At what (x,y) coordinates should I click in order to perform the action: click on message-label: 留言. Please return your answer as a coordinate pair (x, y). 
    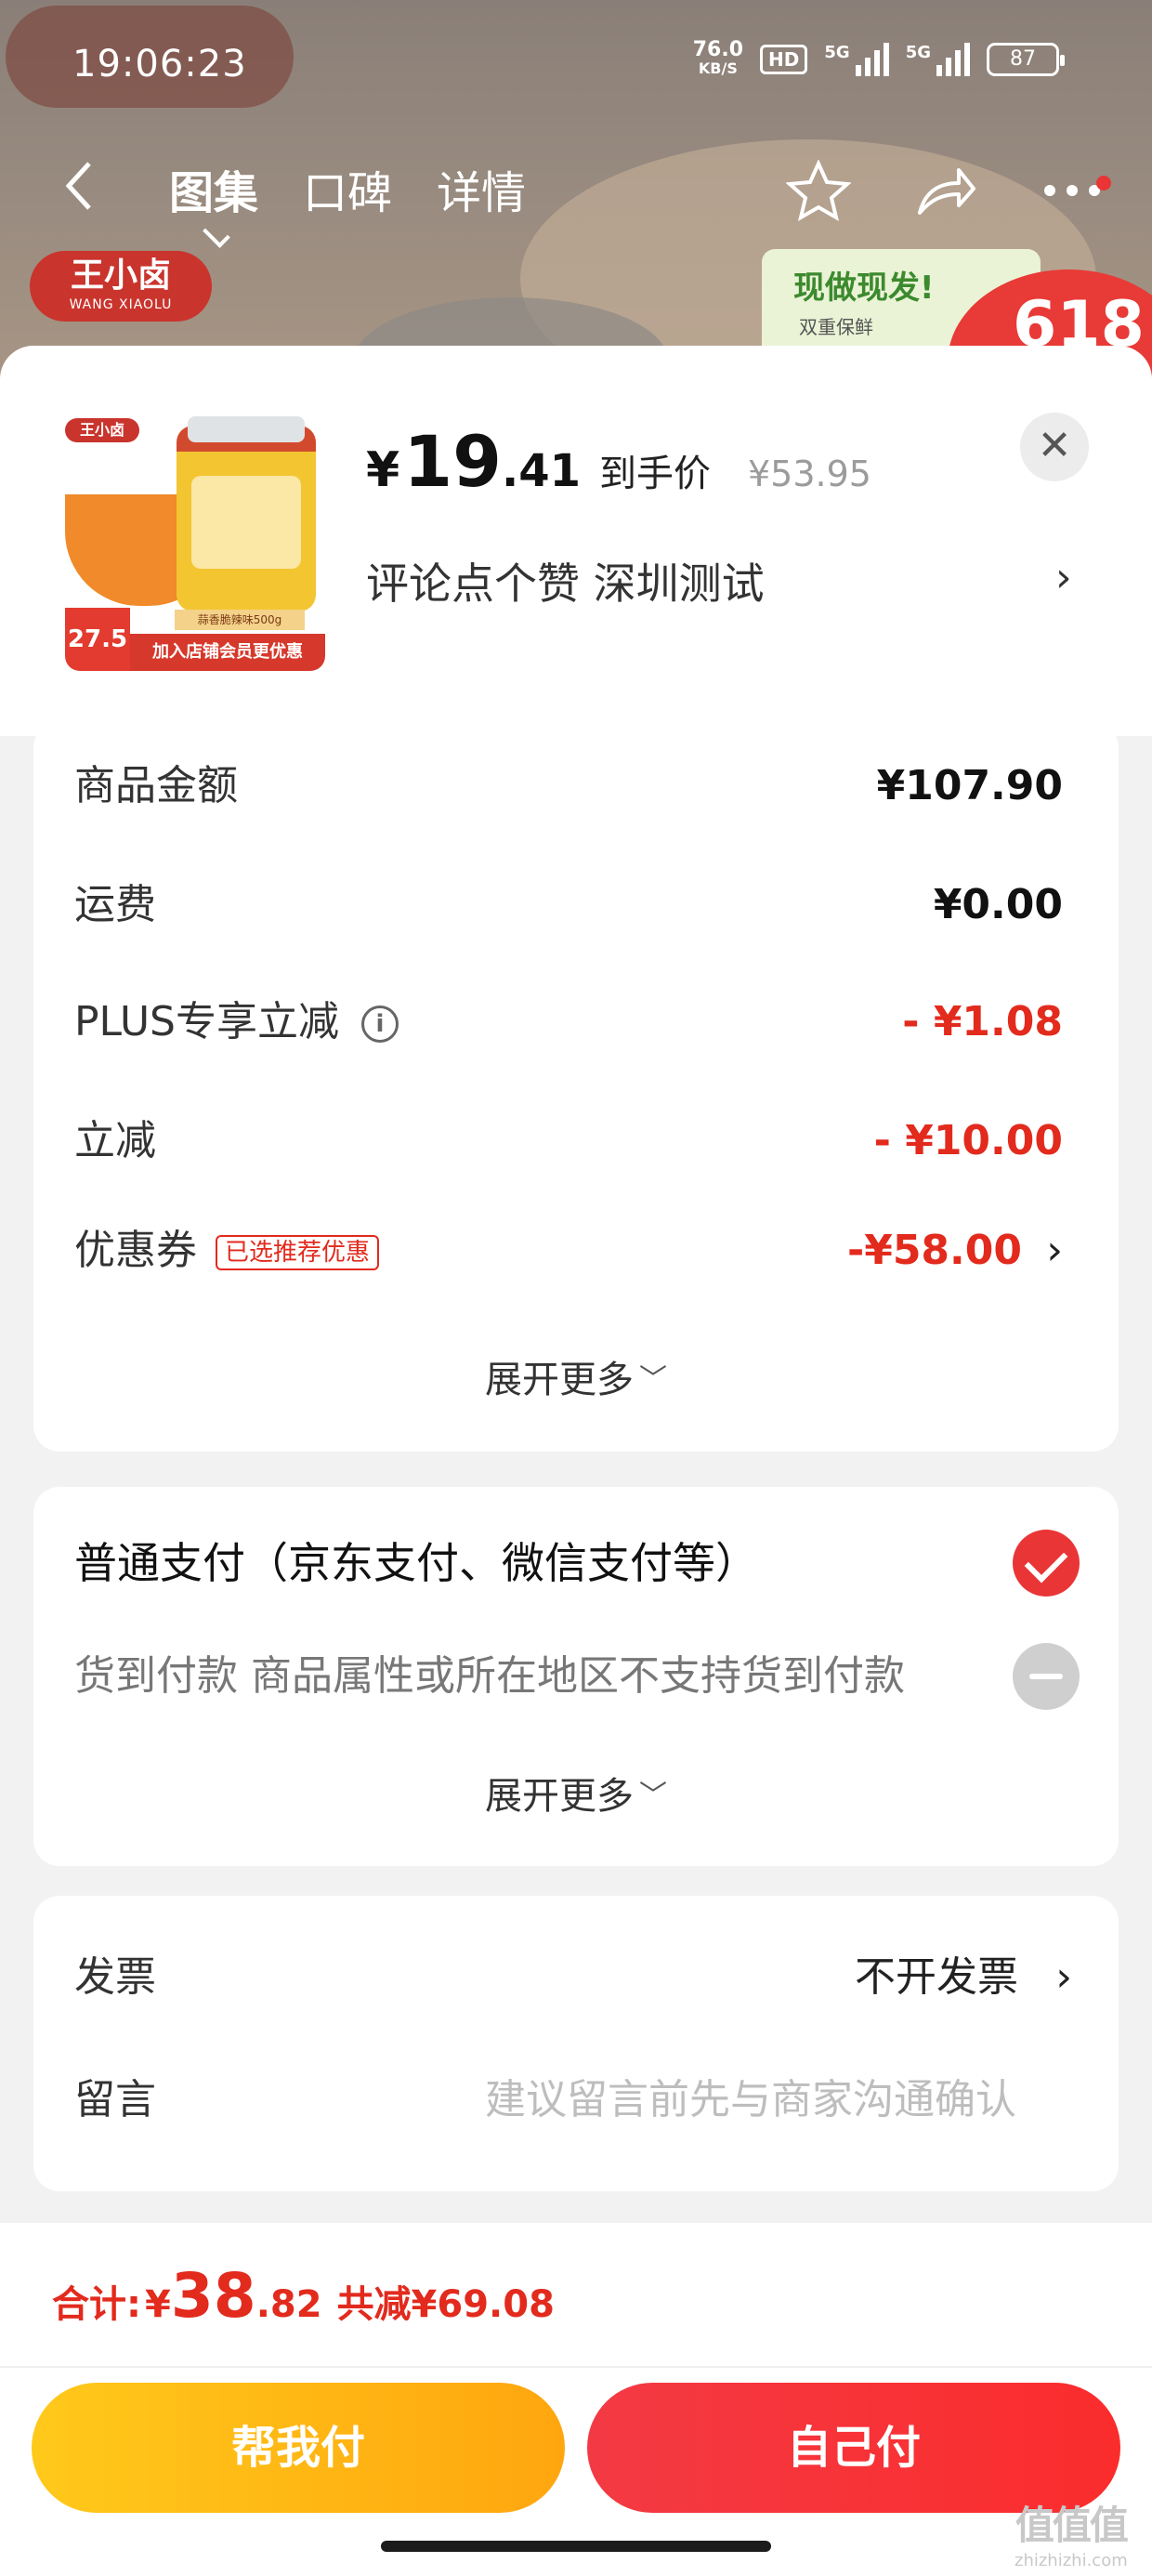
    Looking at the image, I should click on (115, 2099).